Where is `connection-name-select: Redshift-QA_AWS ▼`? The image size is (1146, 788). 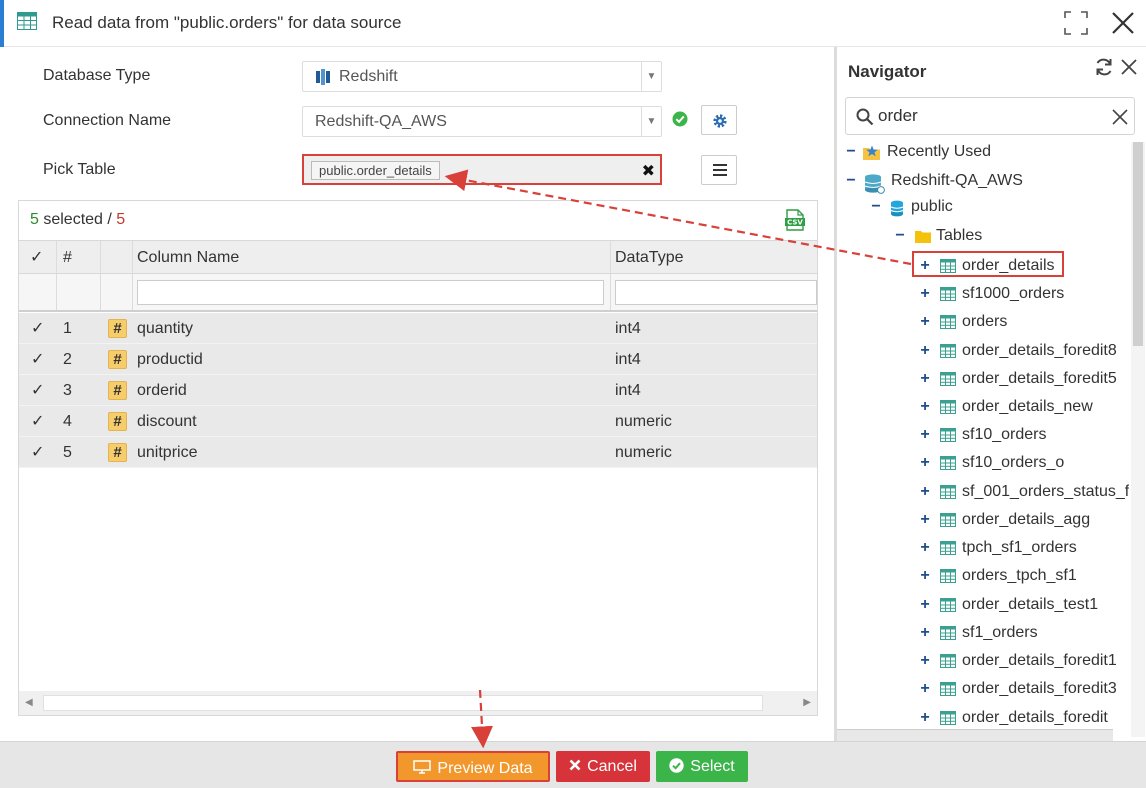 connection-name-select: Redshift-QA_AWS ▼ is located at coordinates (482, 121).